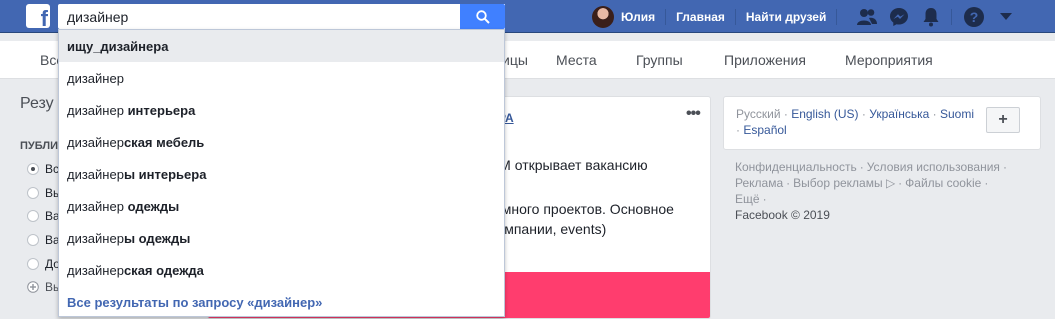 The image size is (1055, 319). What do you see at coordinates (281, 46) in the screenshot?
I see `suggestion-item: ищу_дизайнера` at bounding box center [281, 46].